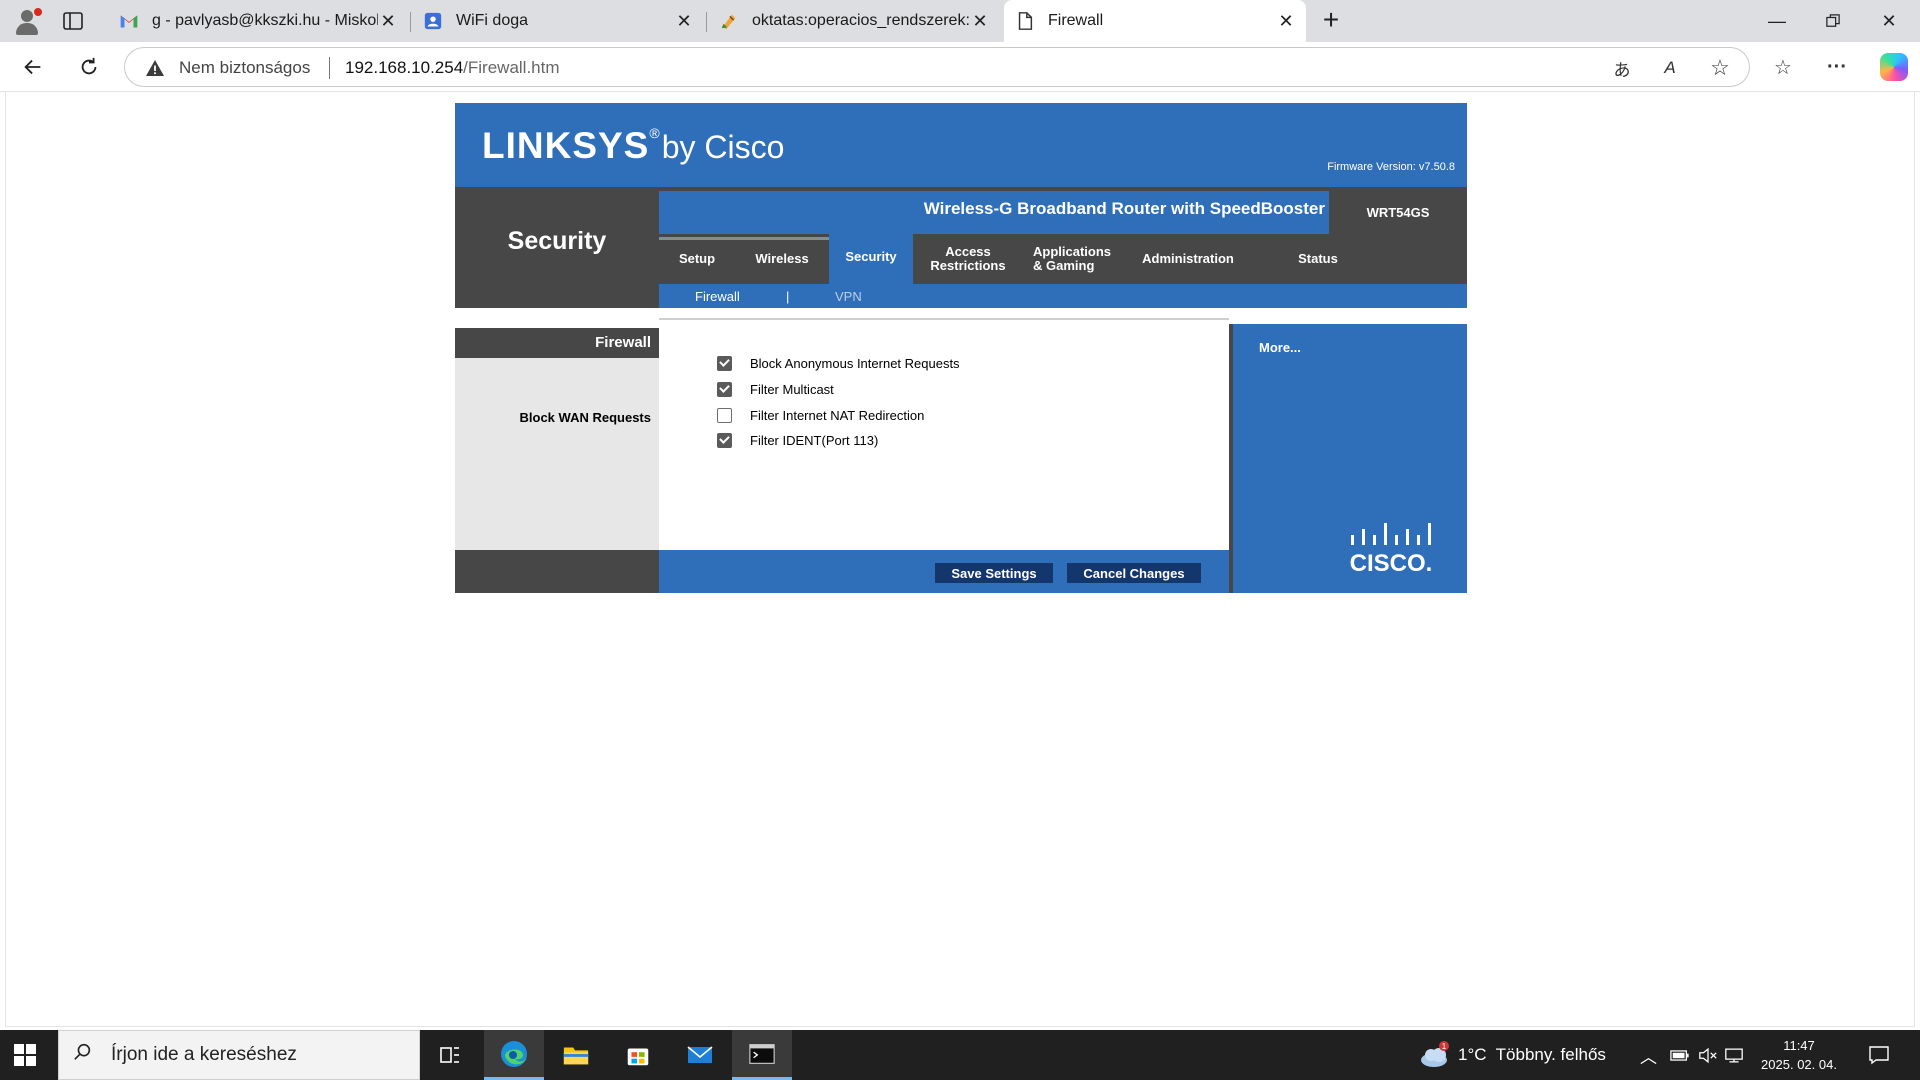 The image size is (1920, 1080). What do you see at coordinates (724, 415) in the screenshot?
I see `checkbox-filter-nat-redirection` at bounding box center [724, 415].